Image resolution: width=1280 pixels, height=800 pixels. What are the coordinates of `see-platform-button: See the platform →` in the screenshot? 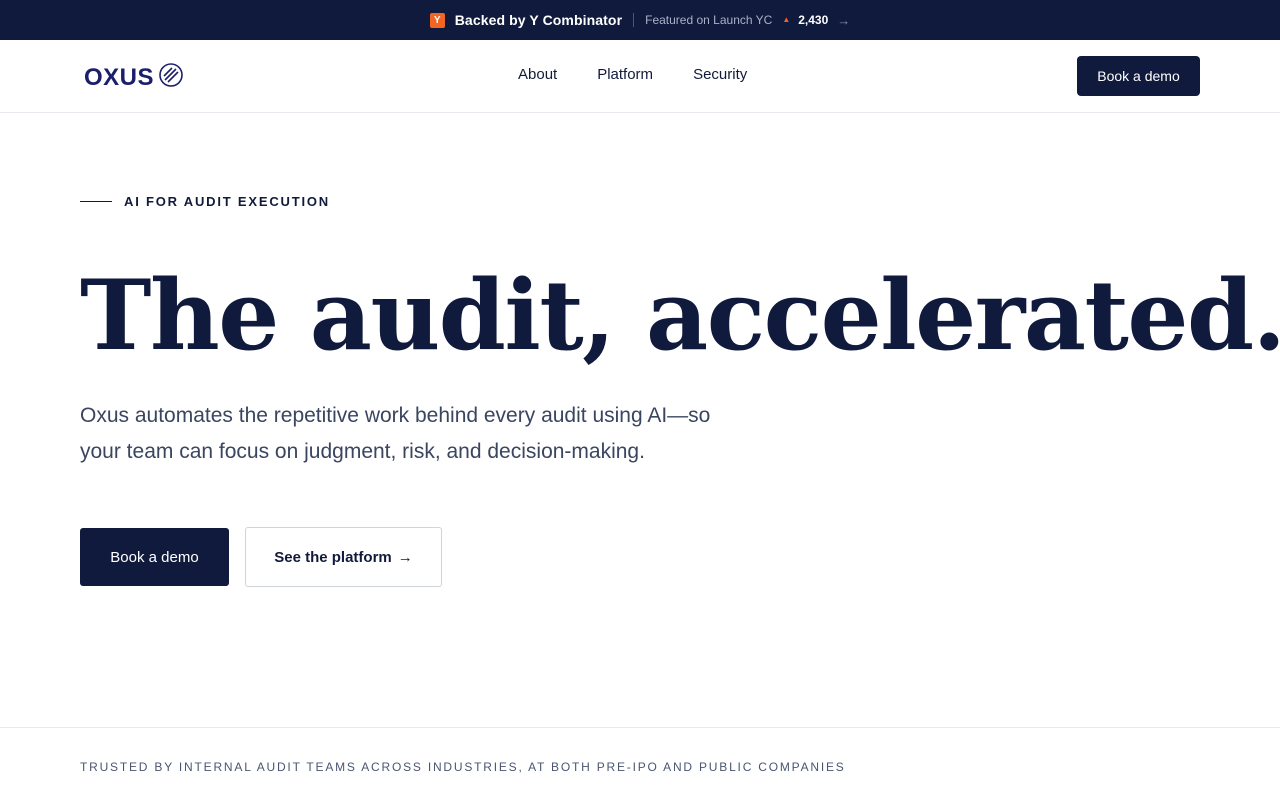 It's located at (343, 557).